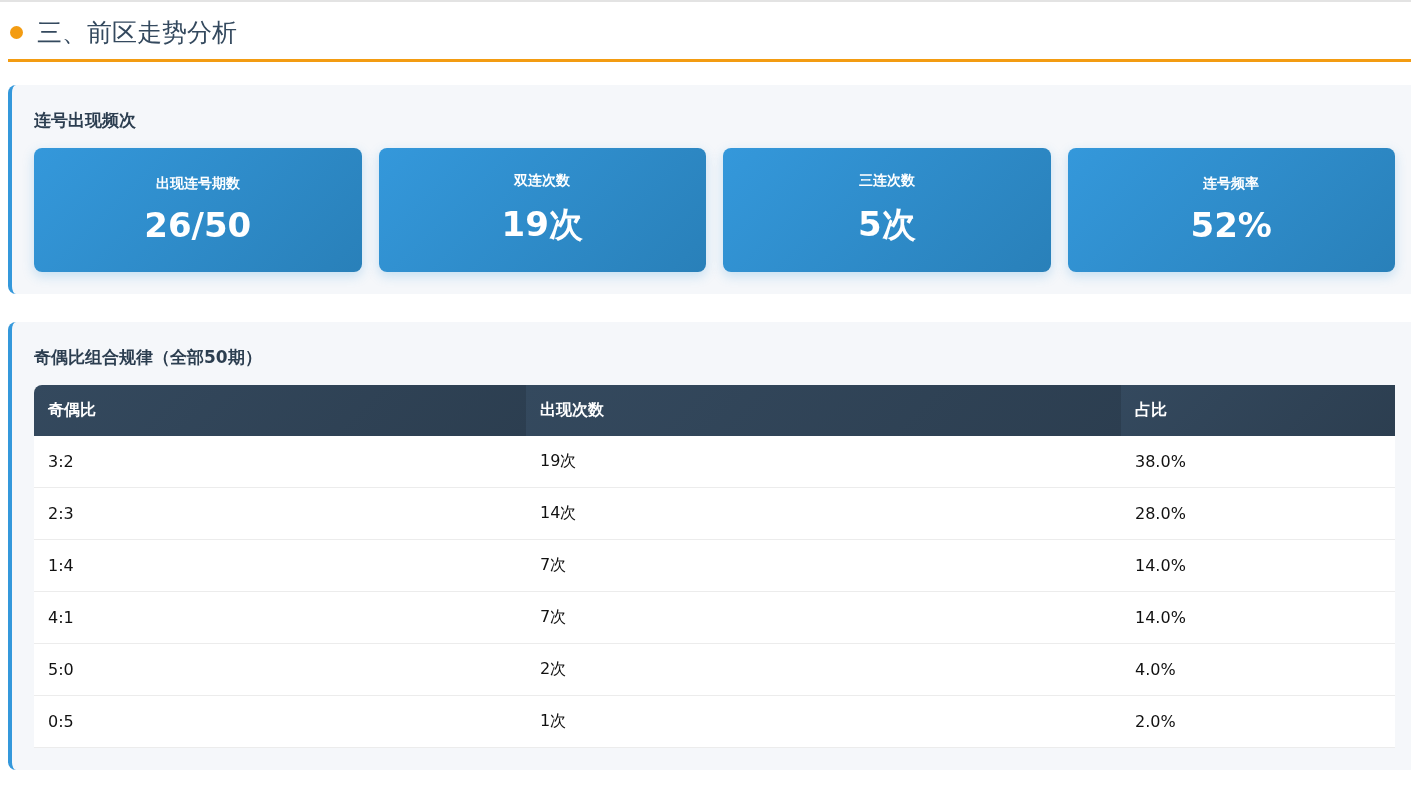  I want to click on table-cell: 28.0%, so click(1258, 513).